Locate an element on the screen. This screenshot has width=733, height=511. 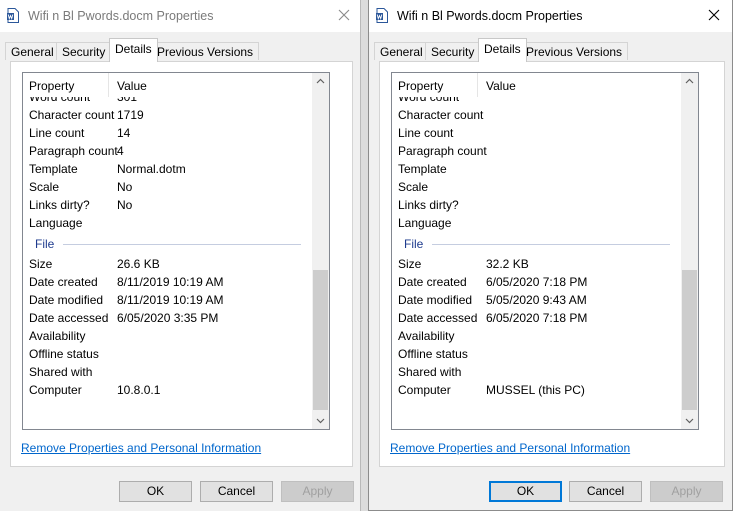
property-value: 5/05/2020 9:43 AM is located at coordinates (536, 300).